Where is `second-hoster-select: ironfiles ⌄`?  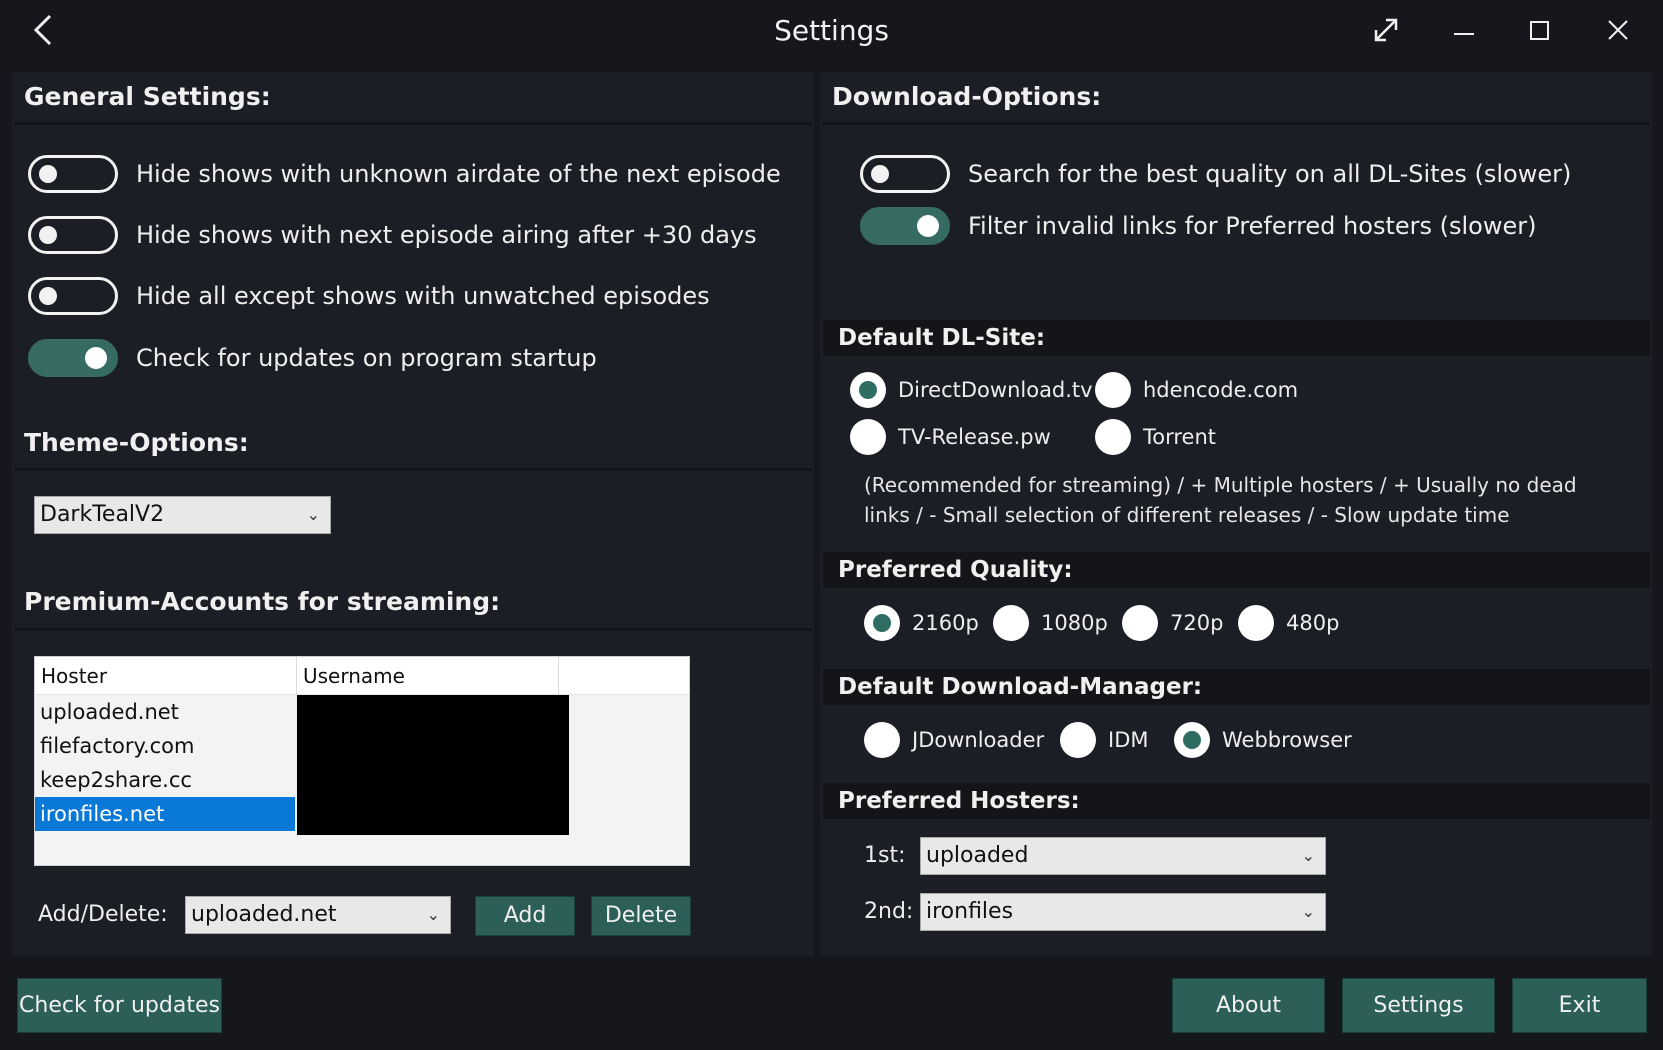 second-hoster-select: ironfiles ⌄ is located at coordinates (1123, 912).